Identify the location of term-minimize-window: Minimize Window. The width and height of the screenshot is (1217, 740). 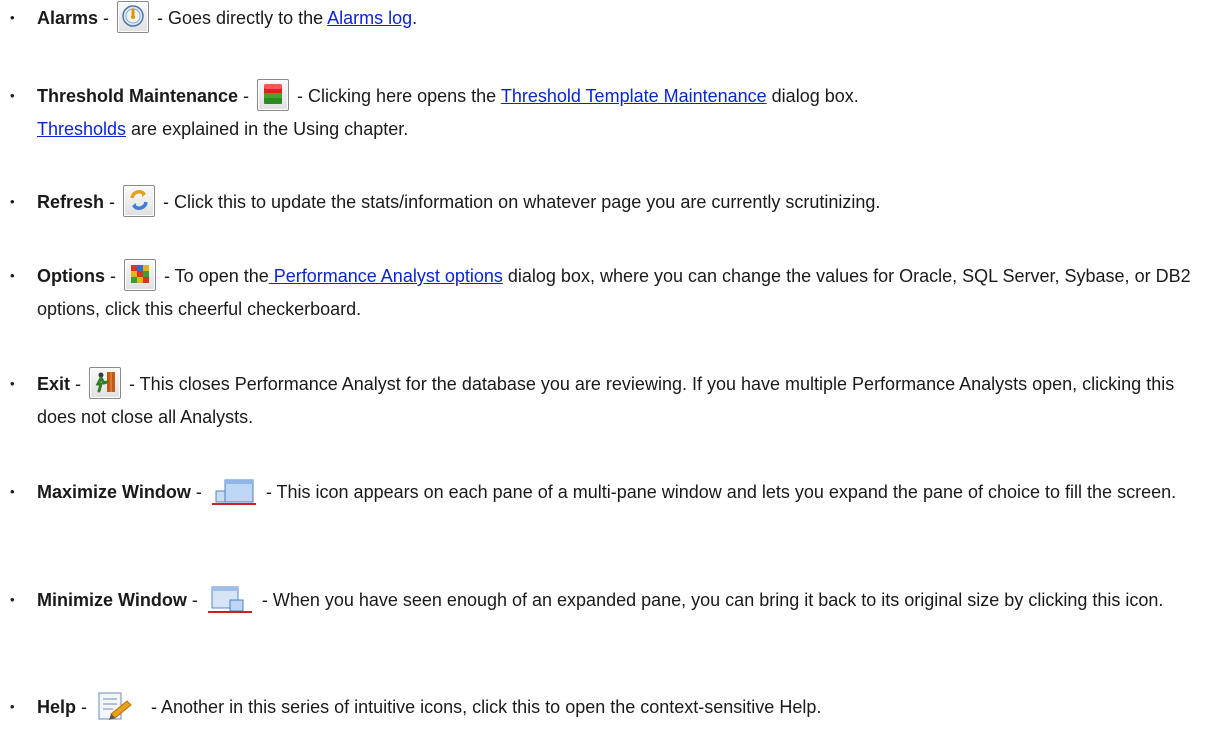
(112, 600).